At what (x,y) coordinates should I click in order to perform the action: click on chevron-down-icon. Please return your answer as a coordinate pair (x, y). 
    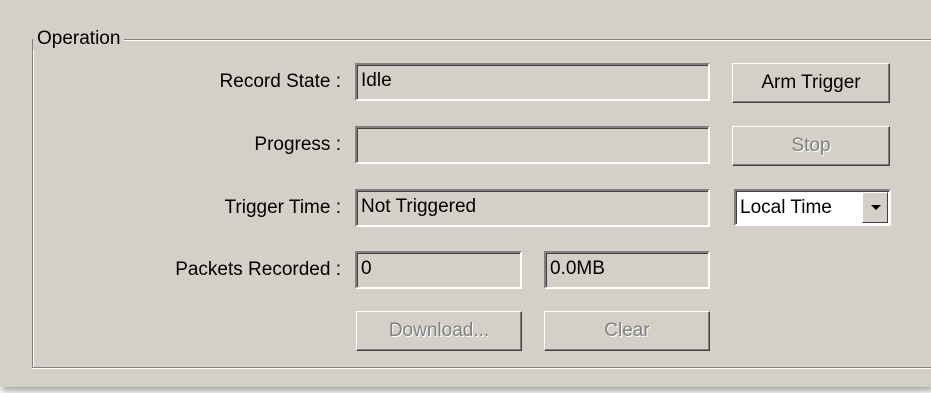
    Looking at the image, I should click on (875, 207).